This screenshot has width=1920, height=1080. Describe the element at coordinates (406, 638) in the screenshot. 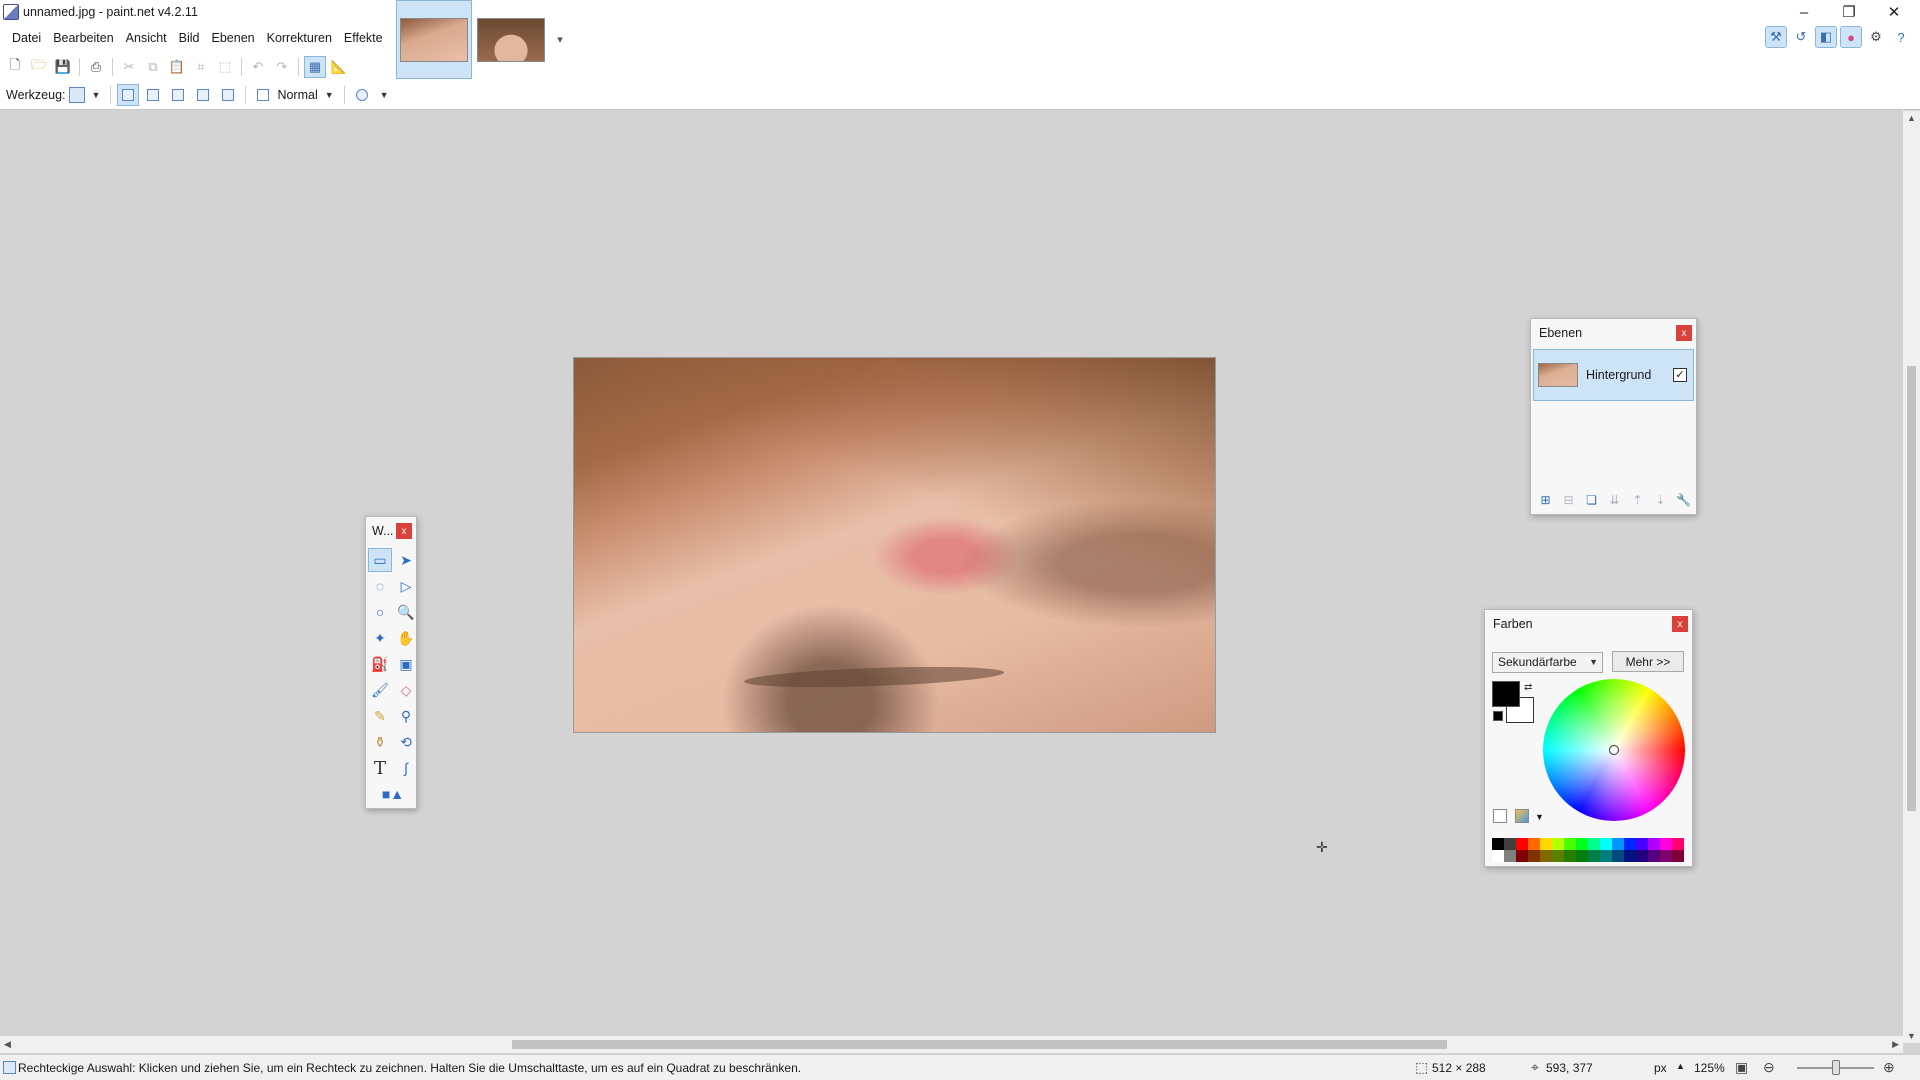

I see `pan-tool-icon: ✋` at that location.